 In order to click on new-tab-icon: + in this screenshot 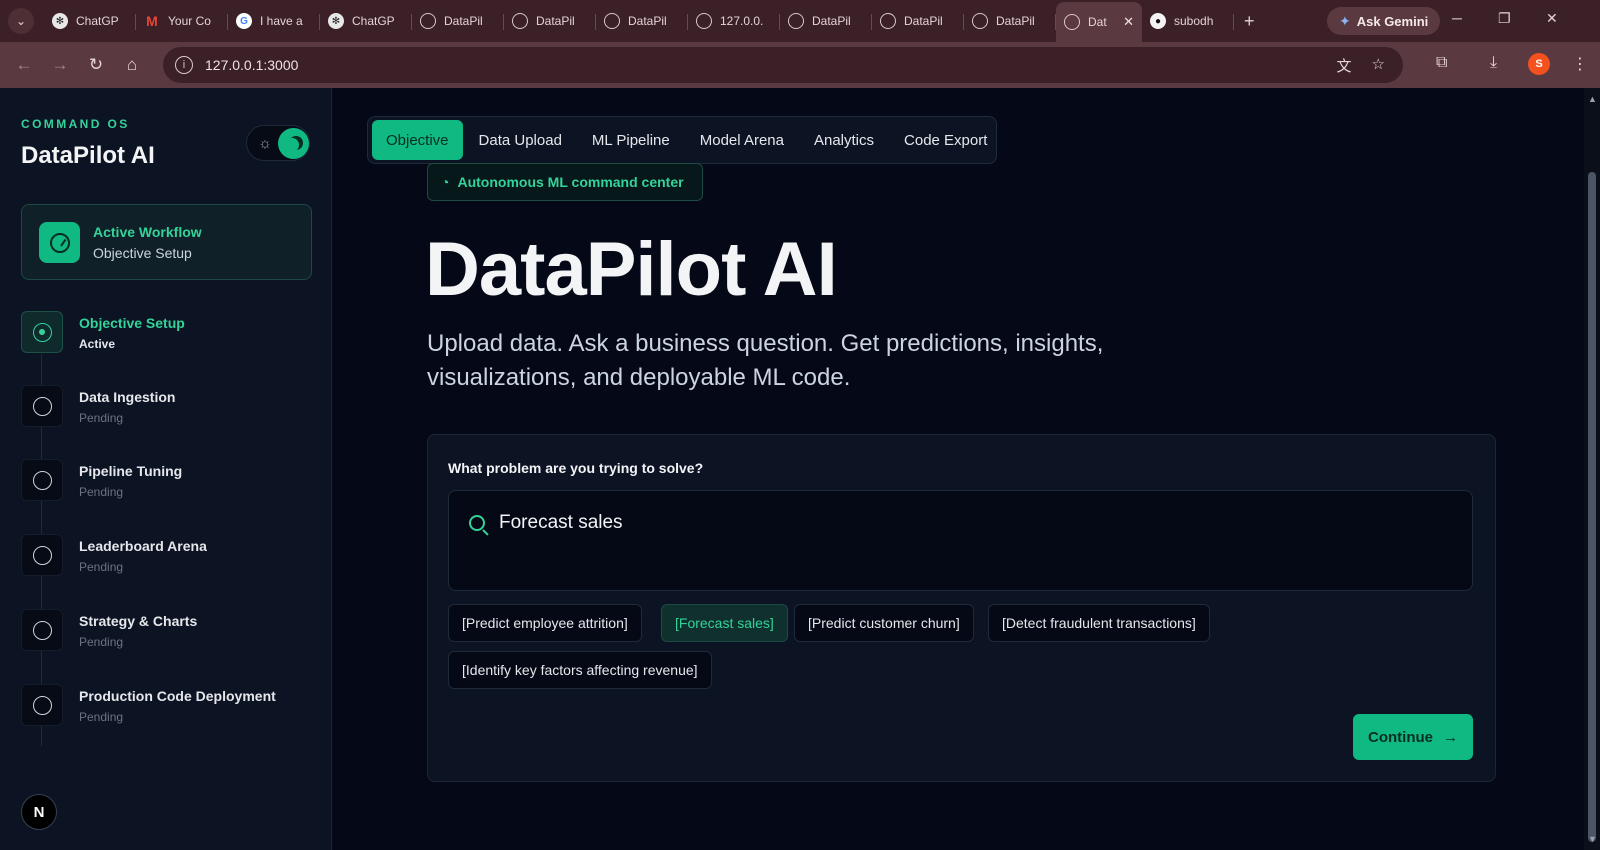, I will do `click(1249, 21)`.